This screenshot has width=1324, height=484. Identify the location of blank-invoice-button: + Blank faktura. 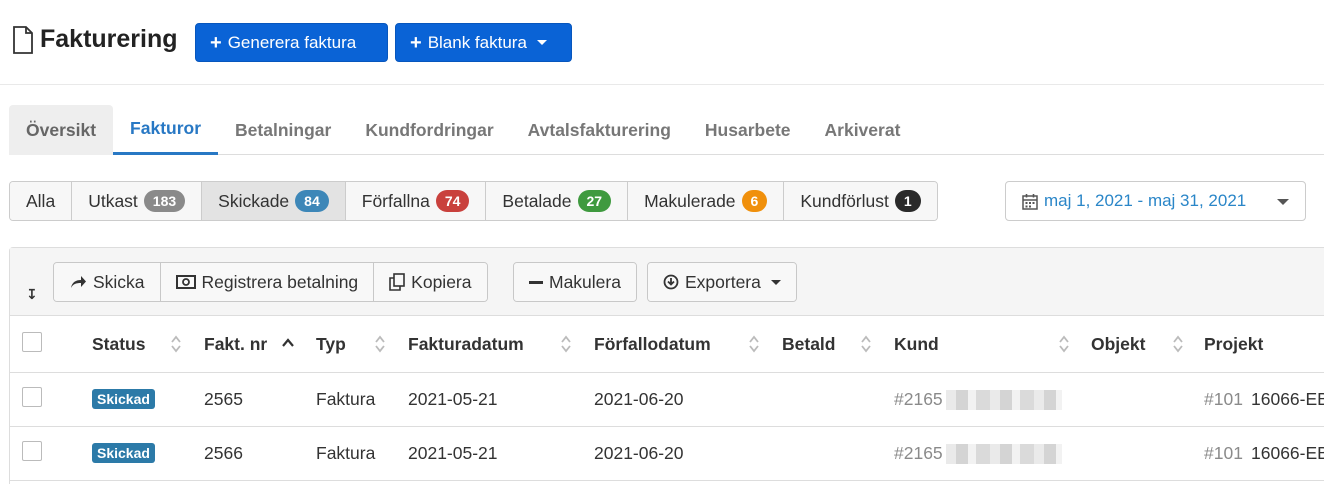
(483, 42).